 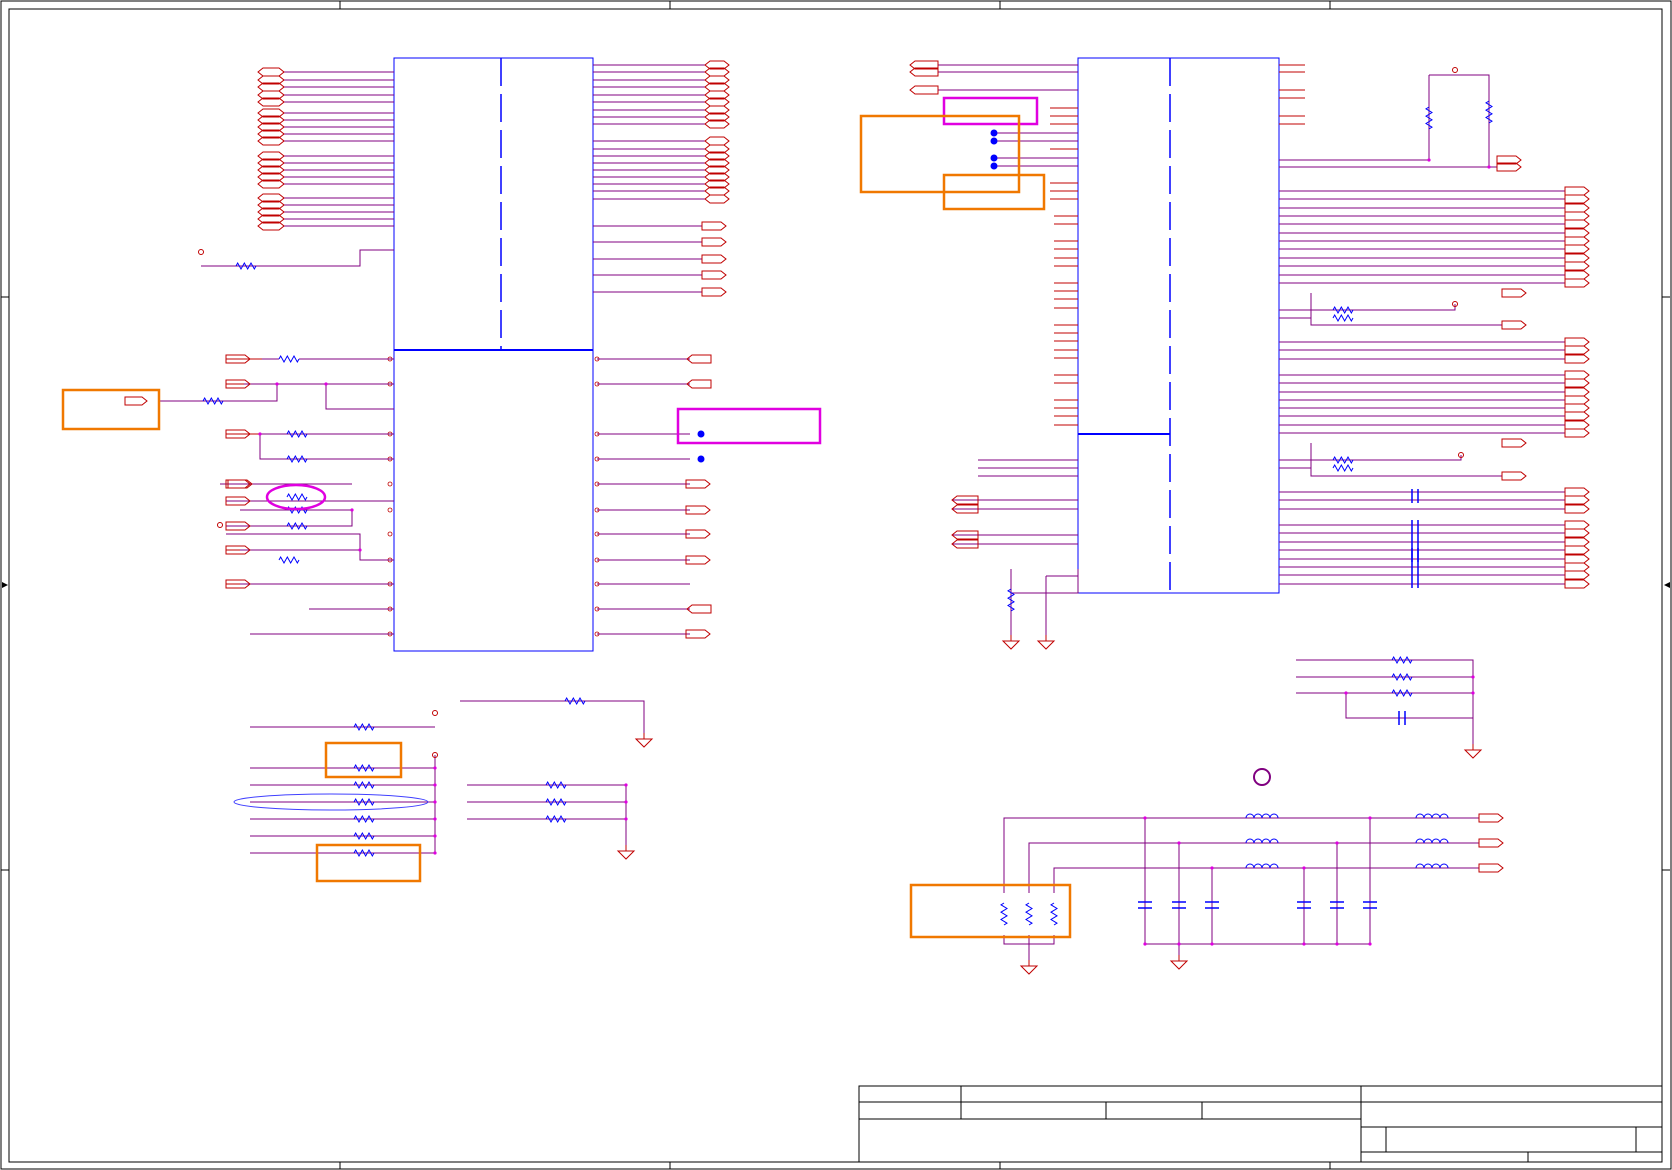 What do you see at coordinates (390, 484) in the screenshot?
I see `pin-marker` at bounding box center [390, 484].